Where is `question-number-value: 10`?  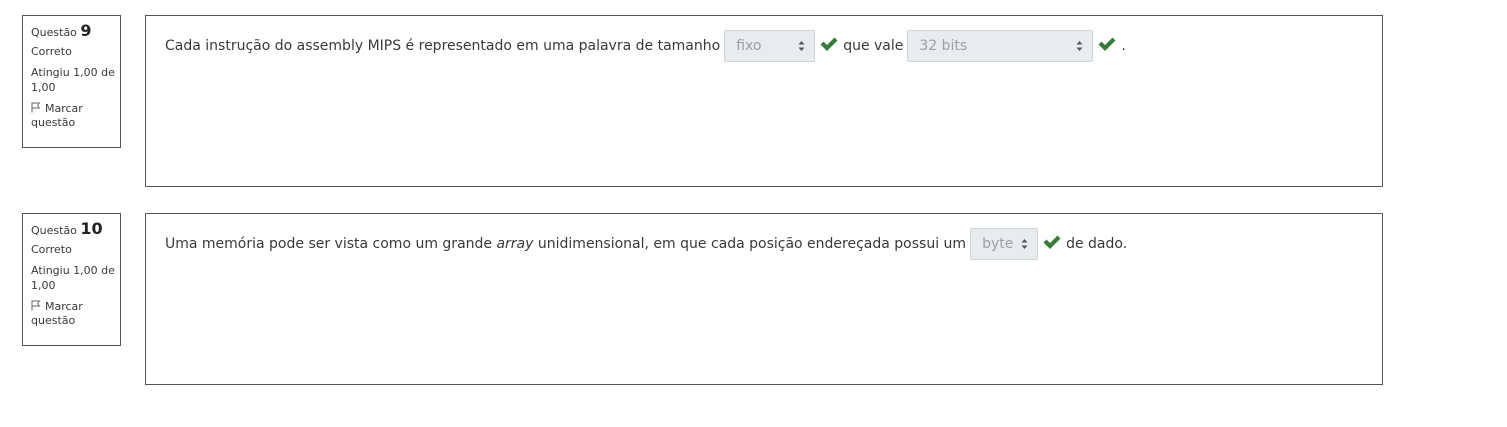 question-number-value: 10 is located at coordinates (91, 228).